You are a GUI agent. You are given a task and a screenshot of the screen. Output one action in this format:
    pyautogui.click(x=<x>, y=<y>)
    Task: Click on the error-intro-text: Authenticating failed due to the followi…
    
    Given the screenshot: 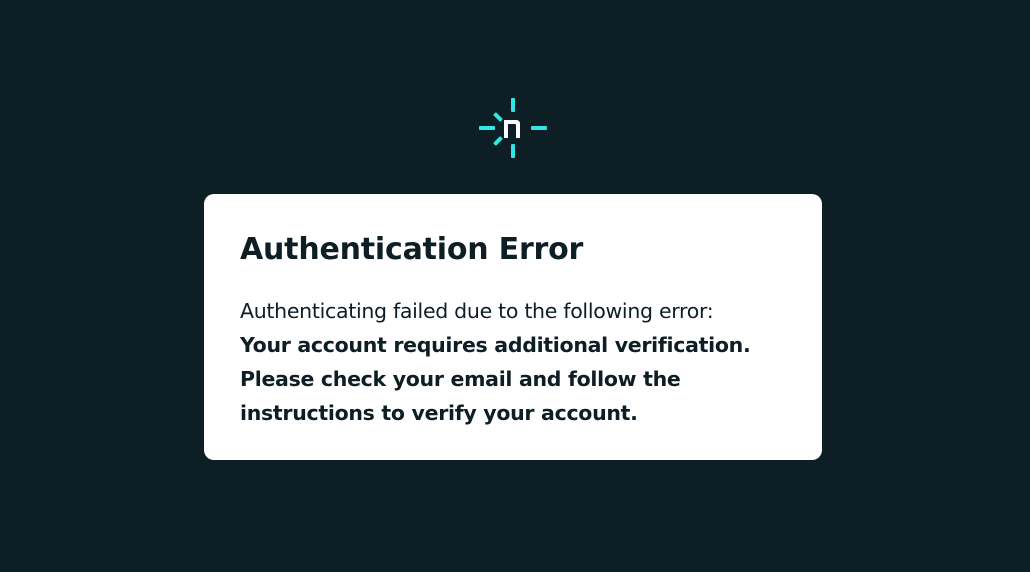 What is the action you would take?
    pyautogui.click(x=477, y=311)
    